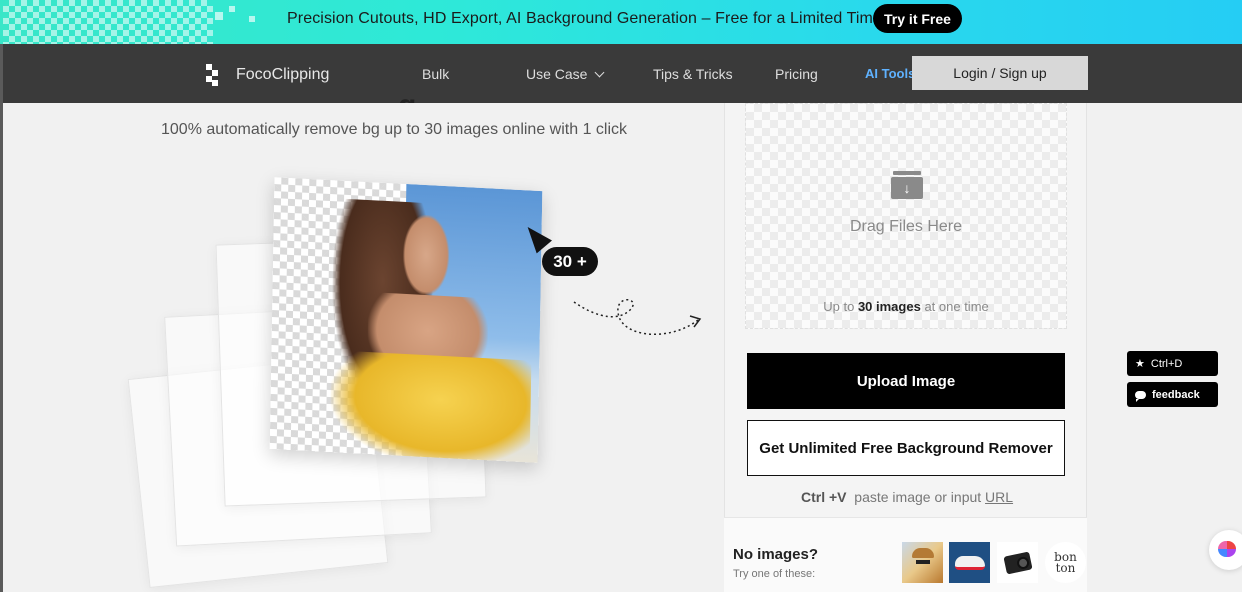 This screenshot has height=592, width=1242. Describe the element at coordinates (824, 497) in the screenshot. I see `paste-shortcut: Ctrl +V` at that location.